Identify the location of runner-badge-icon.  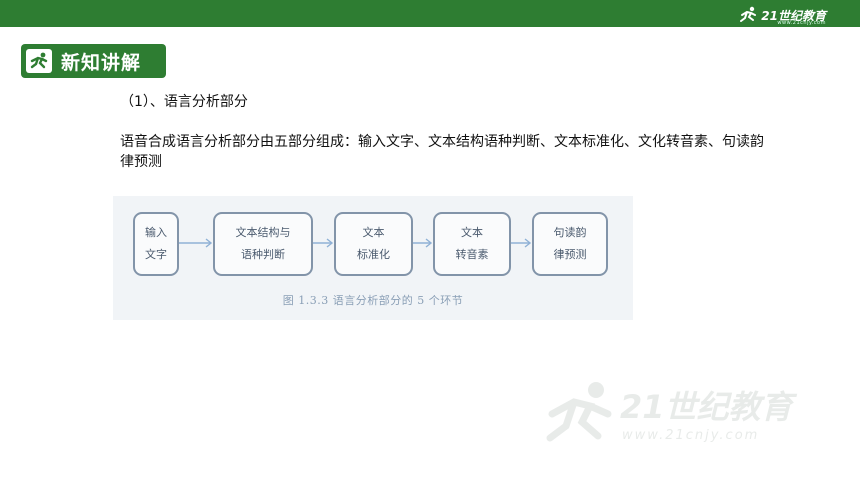
(39, 61).